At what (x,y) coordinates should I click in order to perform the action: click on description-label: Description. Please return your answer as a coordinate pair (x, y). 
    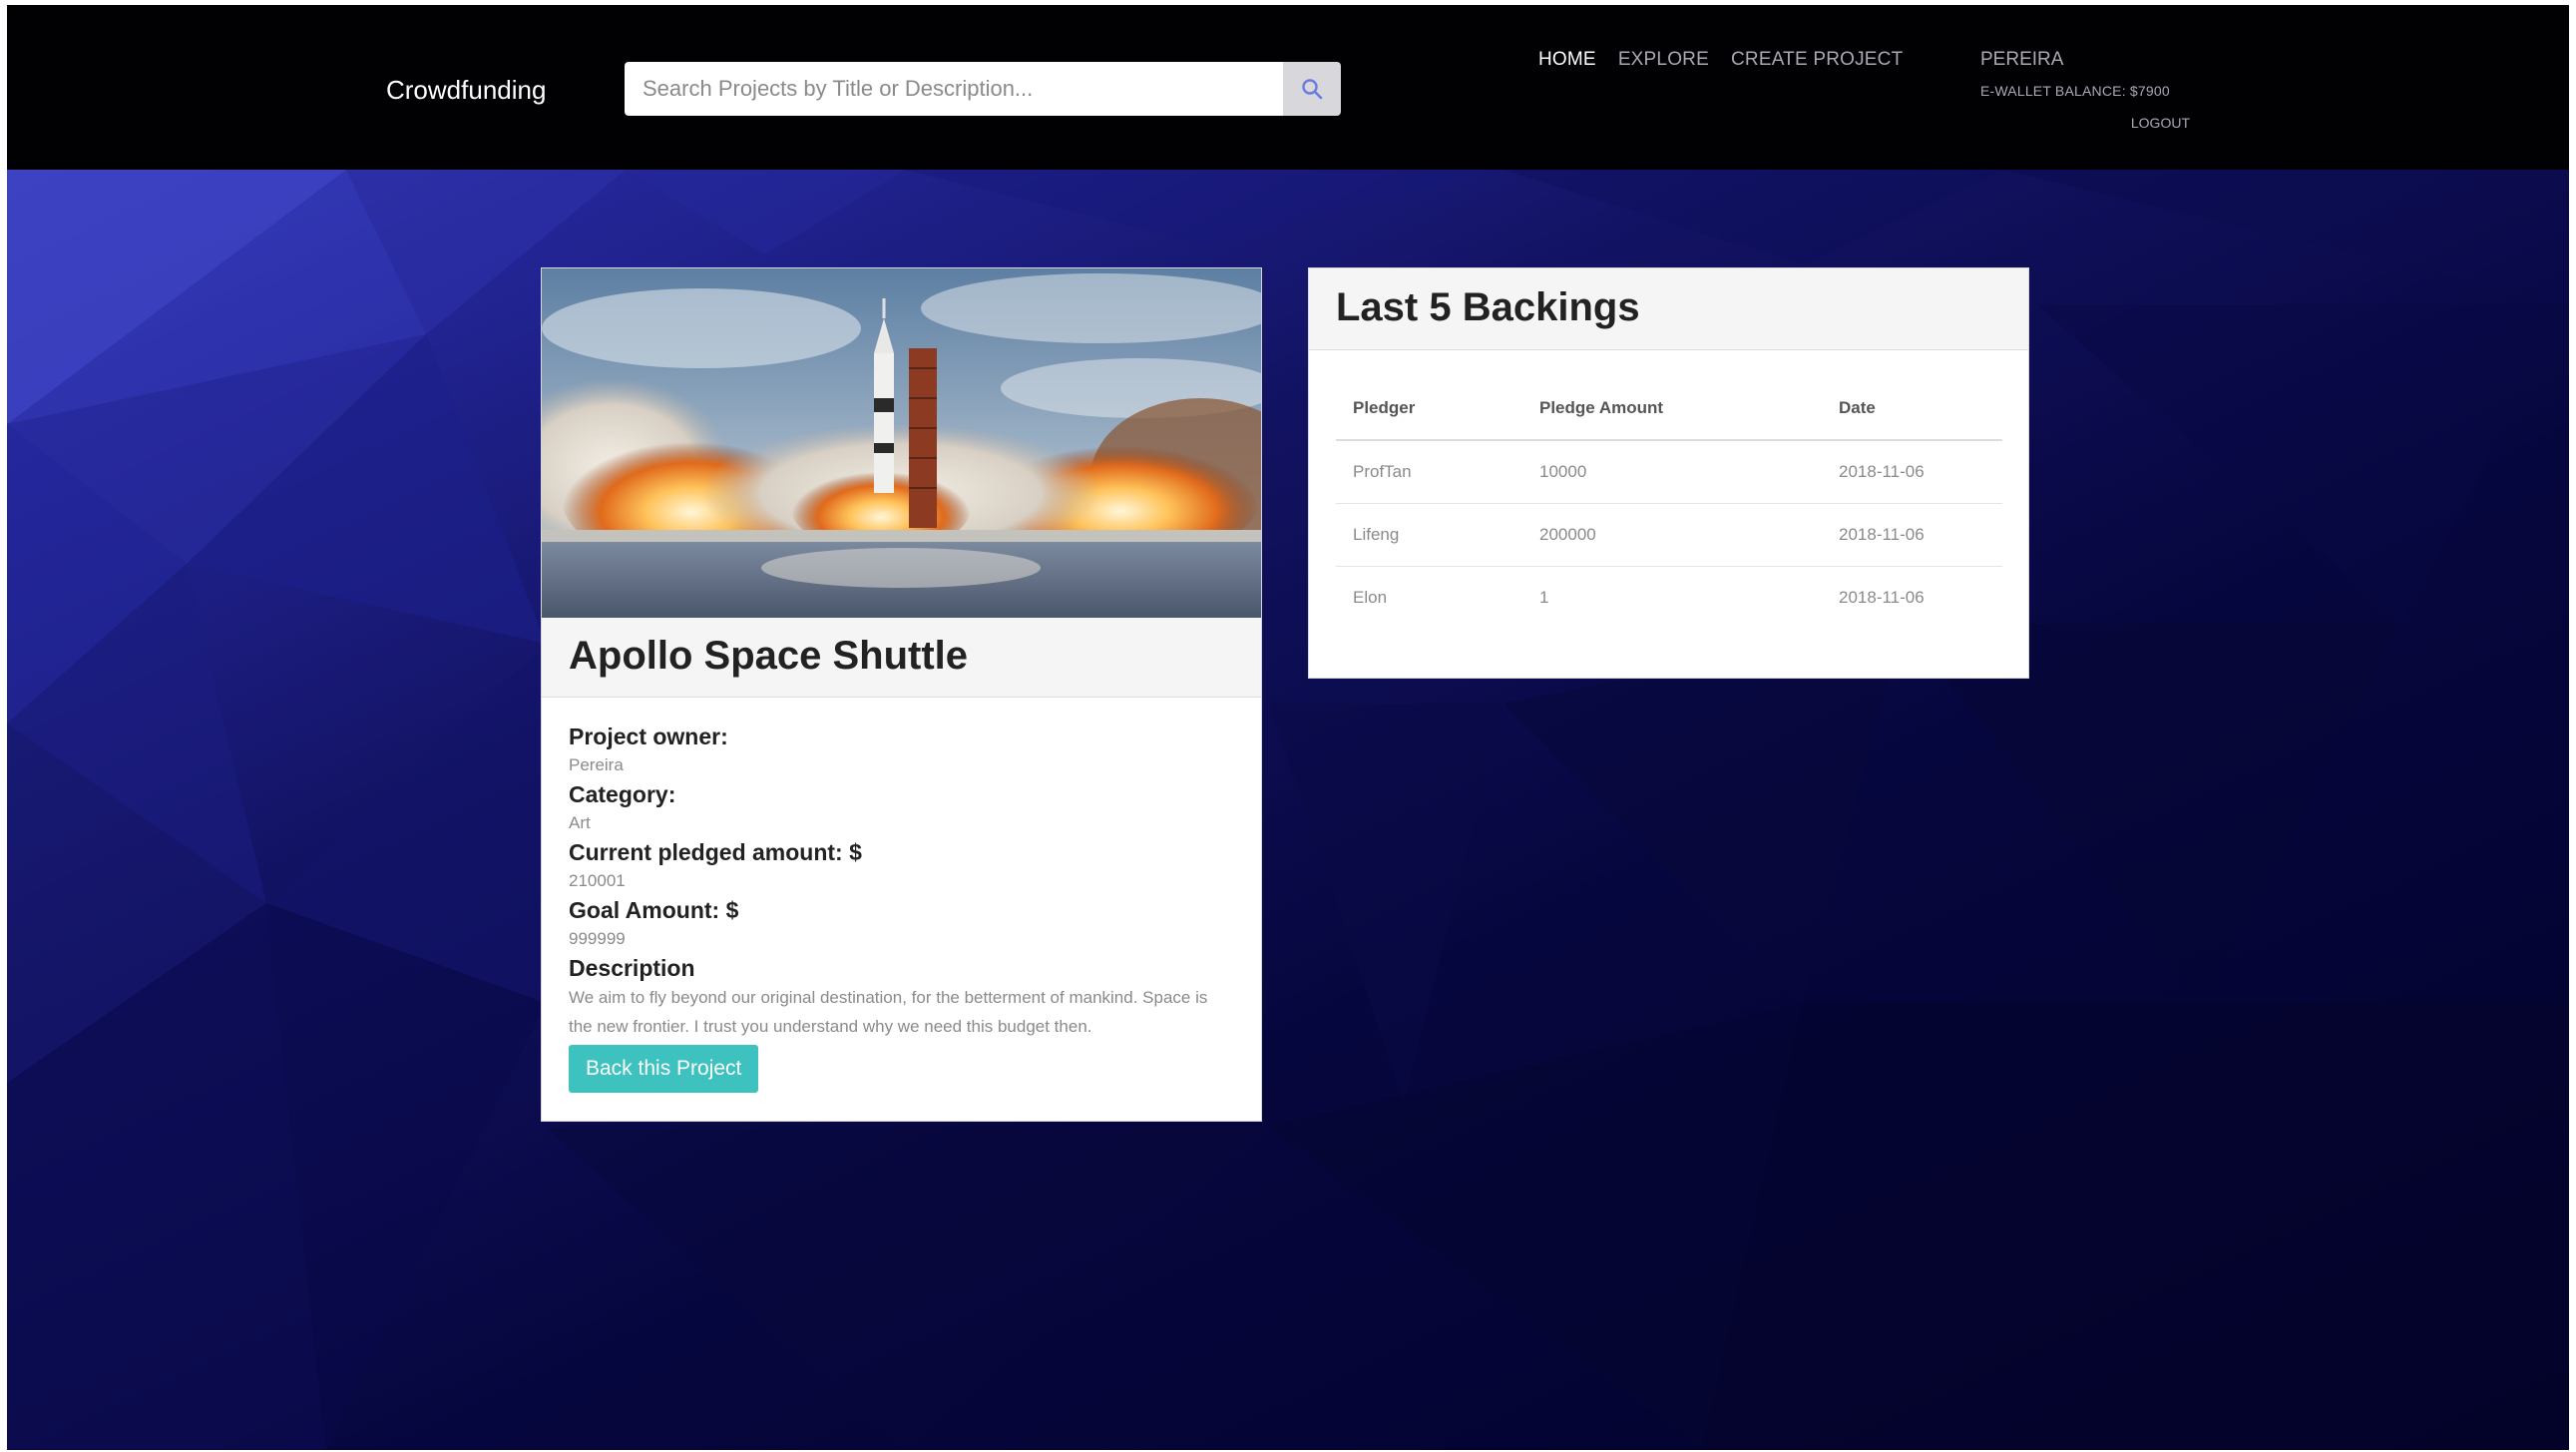
    Looking at the image, I should click on (632, 968).